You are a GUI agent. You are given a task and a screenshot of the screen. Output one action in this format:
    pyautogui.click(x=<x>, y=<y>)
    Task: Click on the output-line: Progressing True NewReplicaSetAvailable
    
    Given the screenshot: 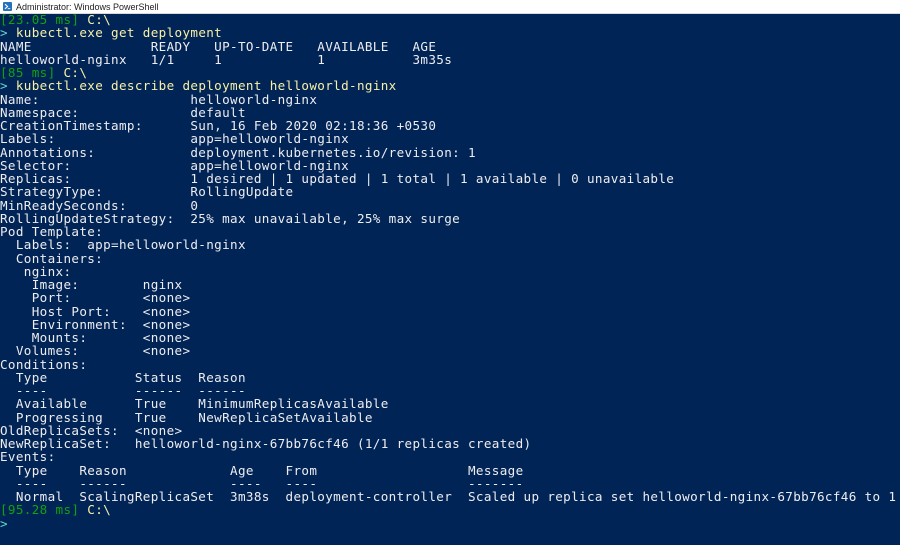 What is the action you would take?
    pyautogui.click(x=186, y=417)
    